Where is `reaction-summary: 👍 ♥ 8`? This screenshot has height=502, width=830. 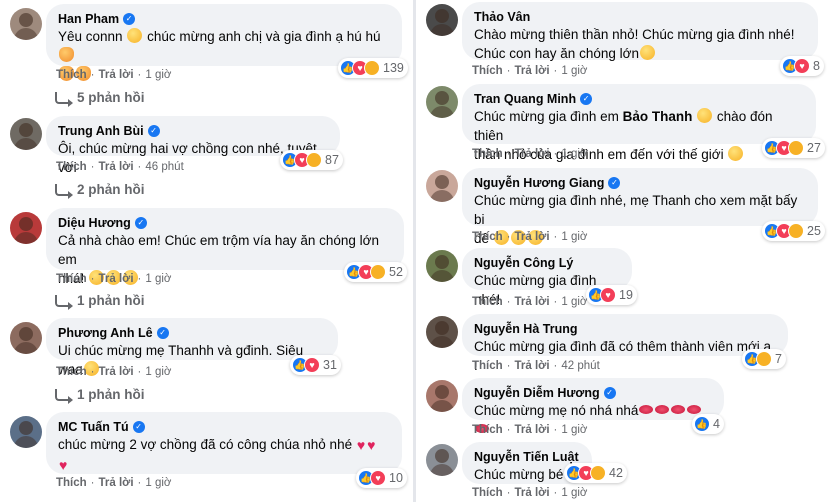 reaction-summary: 👍 ♥ 8 is located at coordinates (802, 66).